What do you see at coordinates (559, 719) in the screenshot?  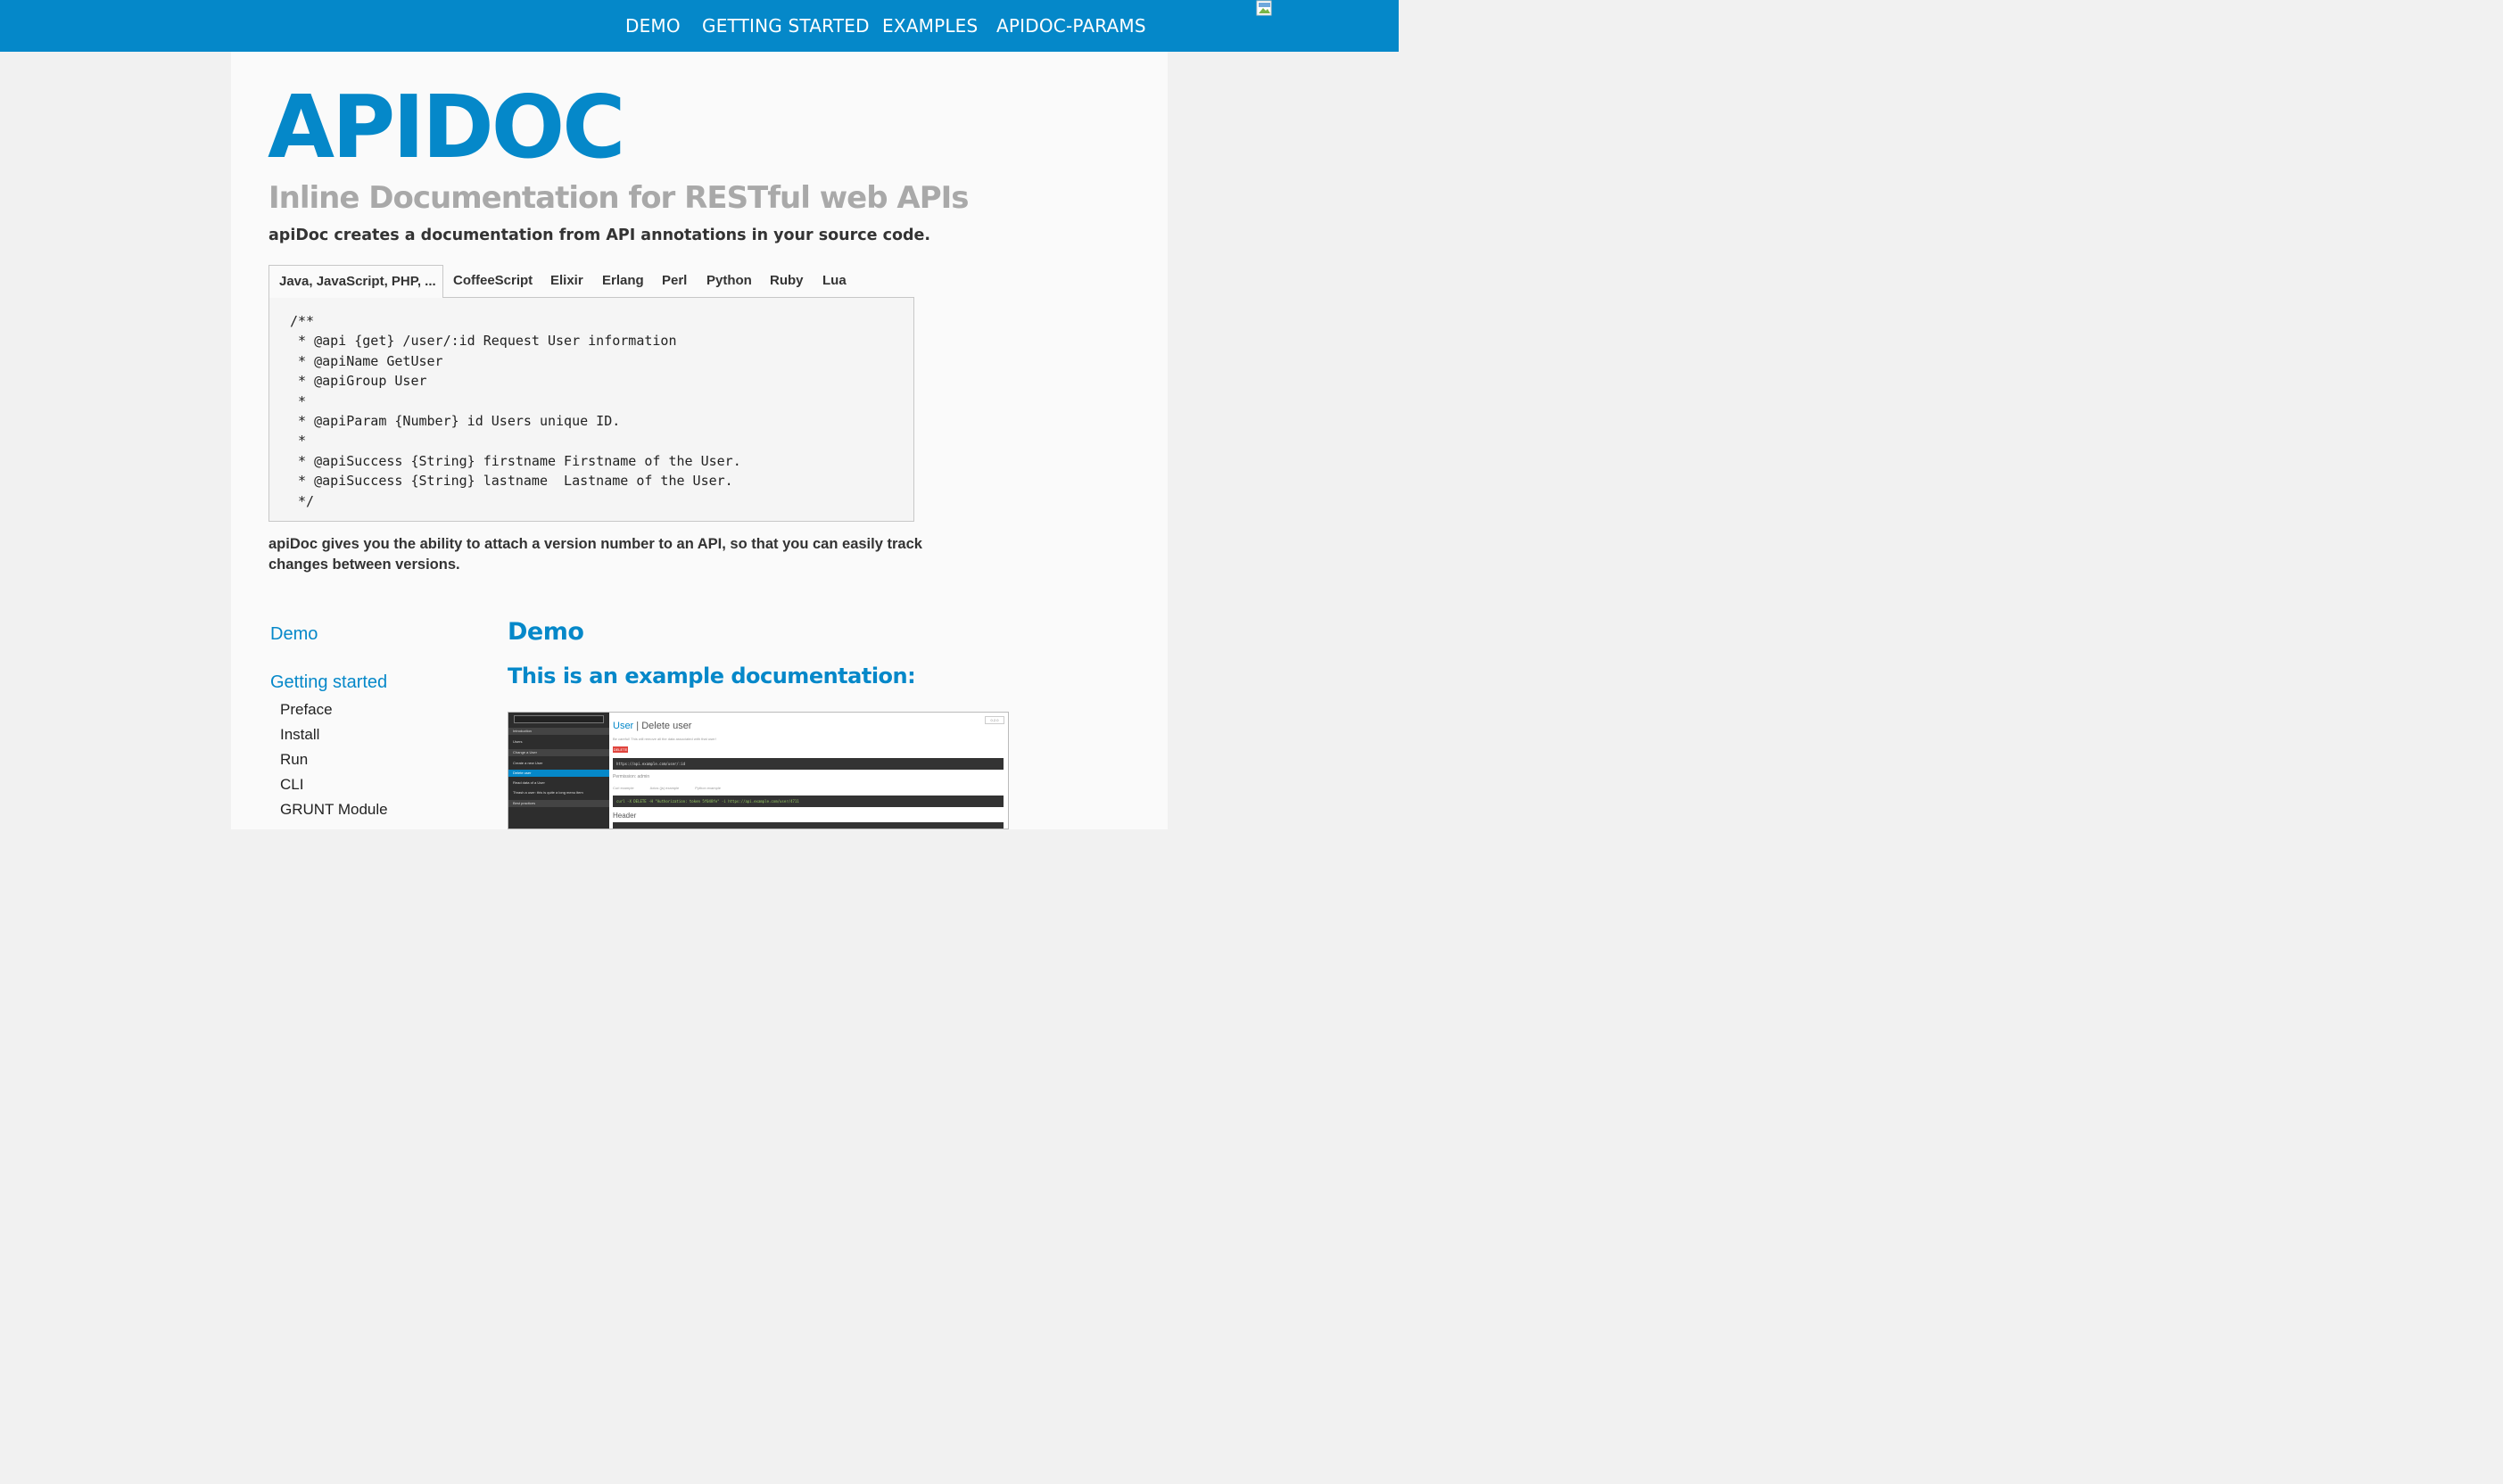 I see `preview-search-input` at bounding box center [559, 719].